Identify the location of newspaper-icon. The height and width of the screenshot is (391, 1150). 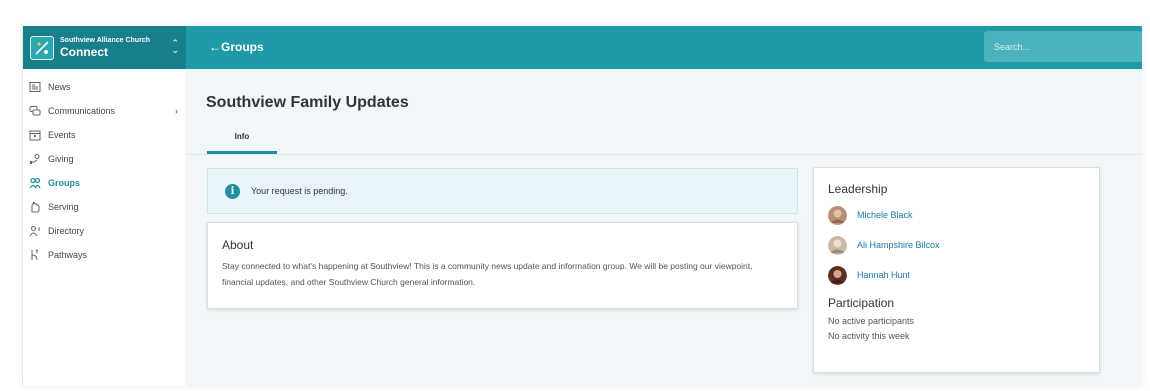
(35, 87).